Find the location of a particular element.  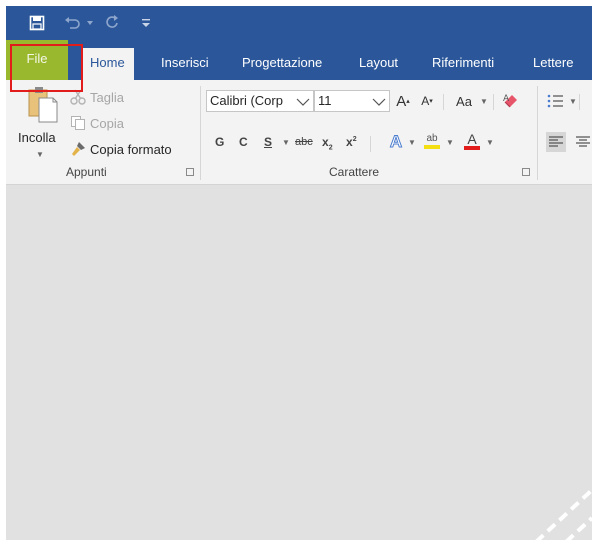

font-color-icon: A is located at coordinates (472, 141).